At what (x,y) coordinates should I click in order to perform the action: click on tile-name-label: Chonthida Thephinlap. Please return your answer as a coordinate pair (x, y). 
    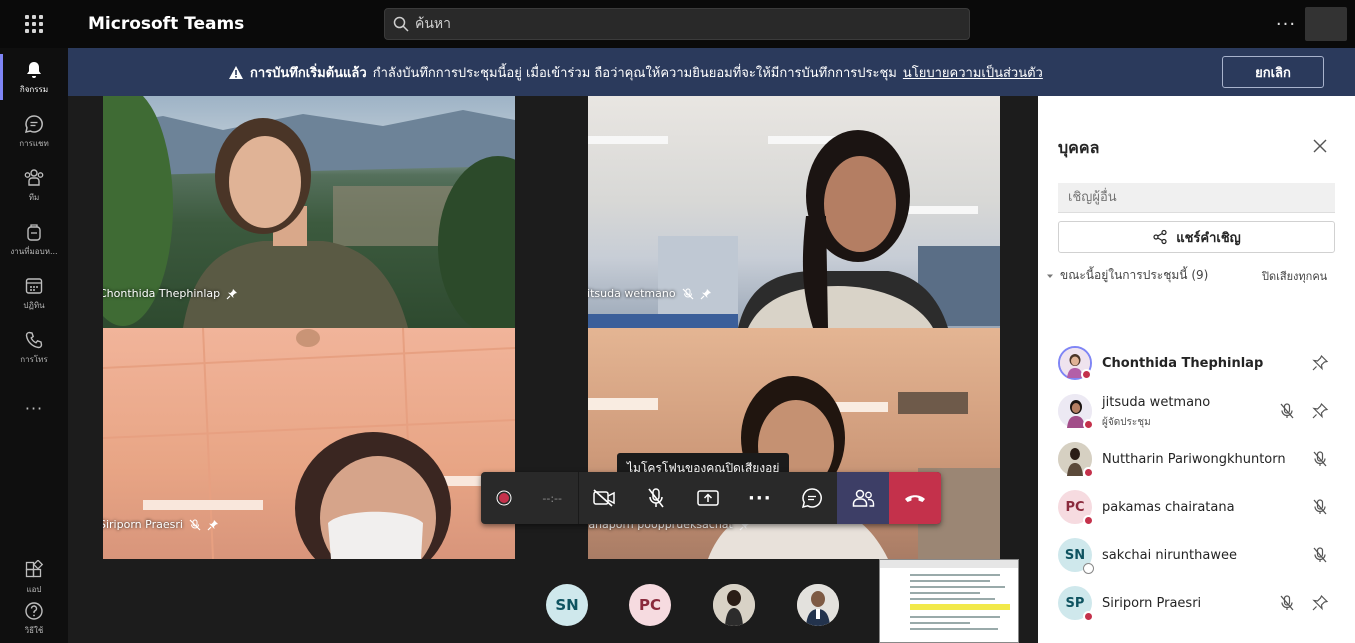
    Looking at the image, I should click on (170, 293).